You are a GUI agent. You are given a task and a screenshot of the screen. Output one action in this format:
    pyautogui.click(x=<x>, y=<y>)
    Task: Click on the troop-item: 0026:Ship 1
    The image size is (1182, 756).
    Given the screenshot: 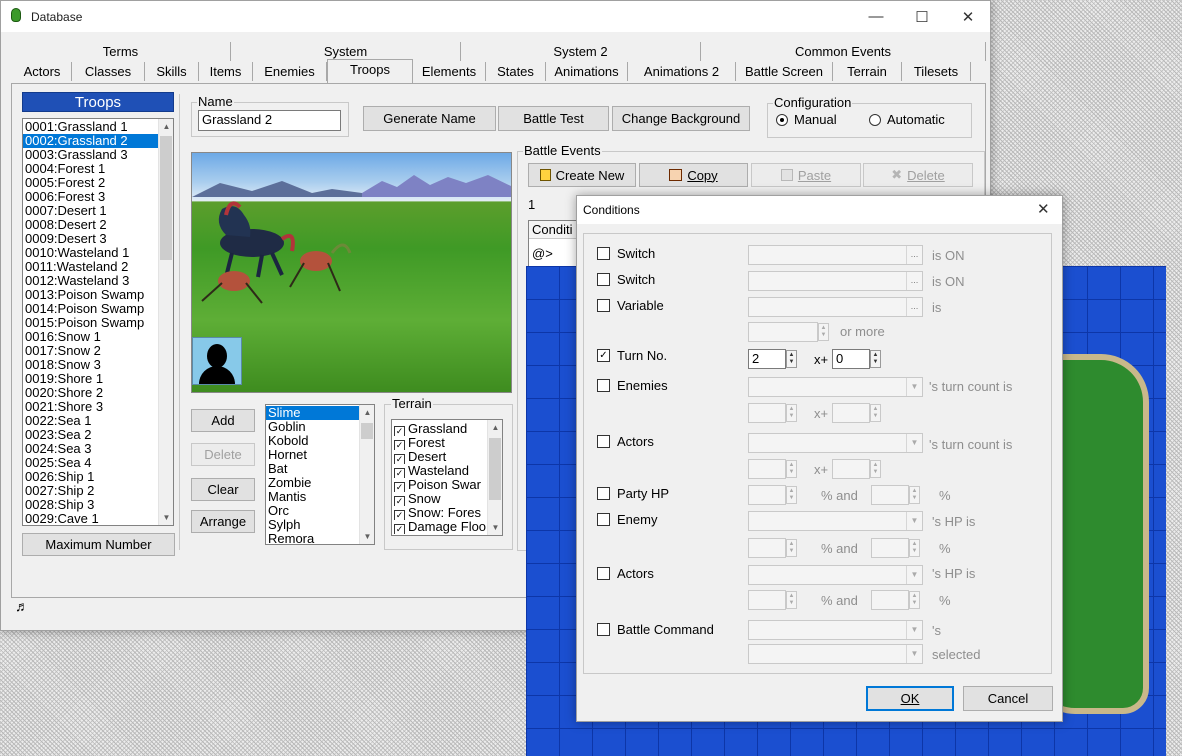 What is the action you would take?
    pyautogui.click(x=98, y=477)
    